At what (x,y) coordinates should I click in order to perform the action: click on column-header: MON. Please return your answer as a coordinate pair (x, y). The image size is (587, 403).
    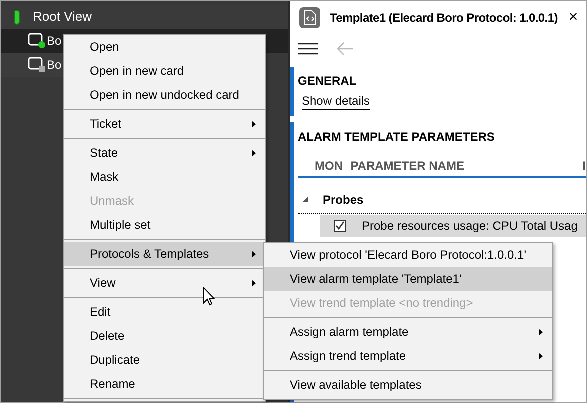
    Looking at the image, I should click on (333, 166).